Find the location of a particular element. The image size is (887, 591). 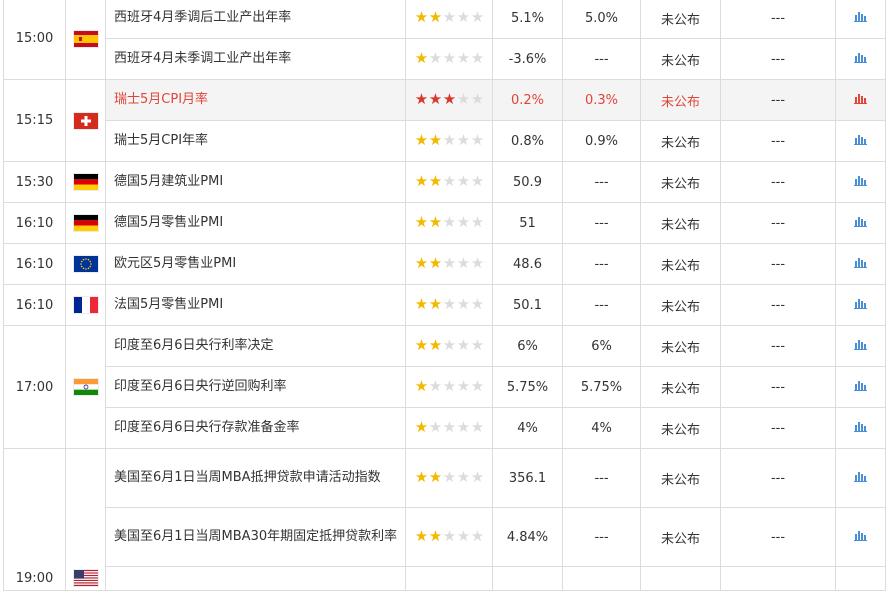

event-name: 德国5月建筑业PMI is located at coordinates (255, 182).